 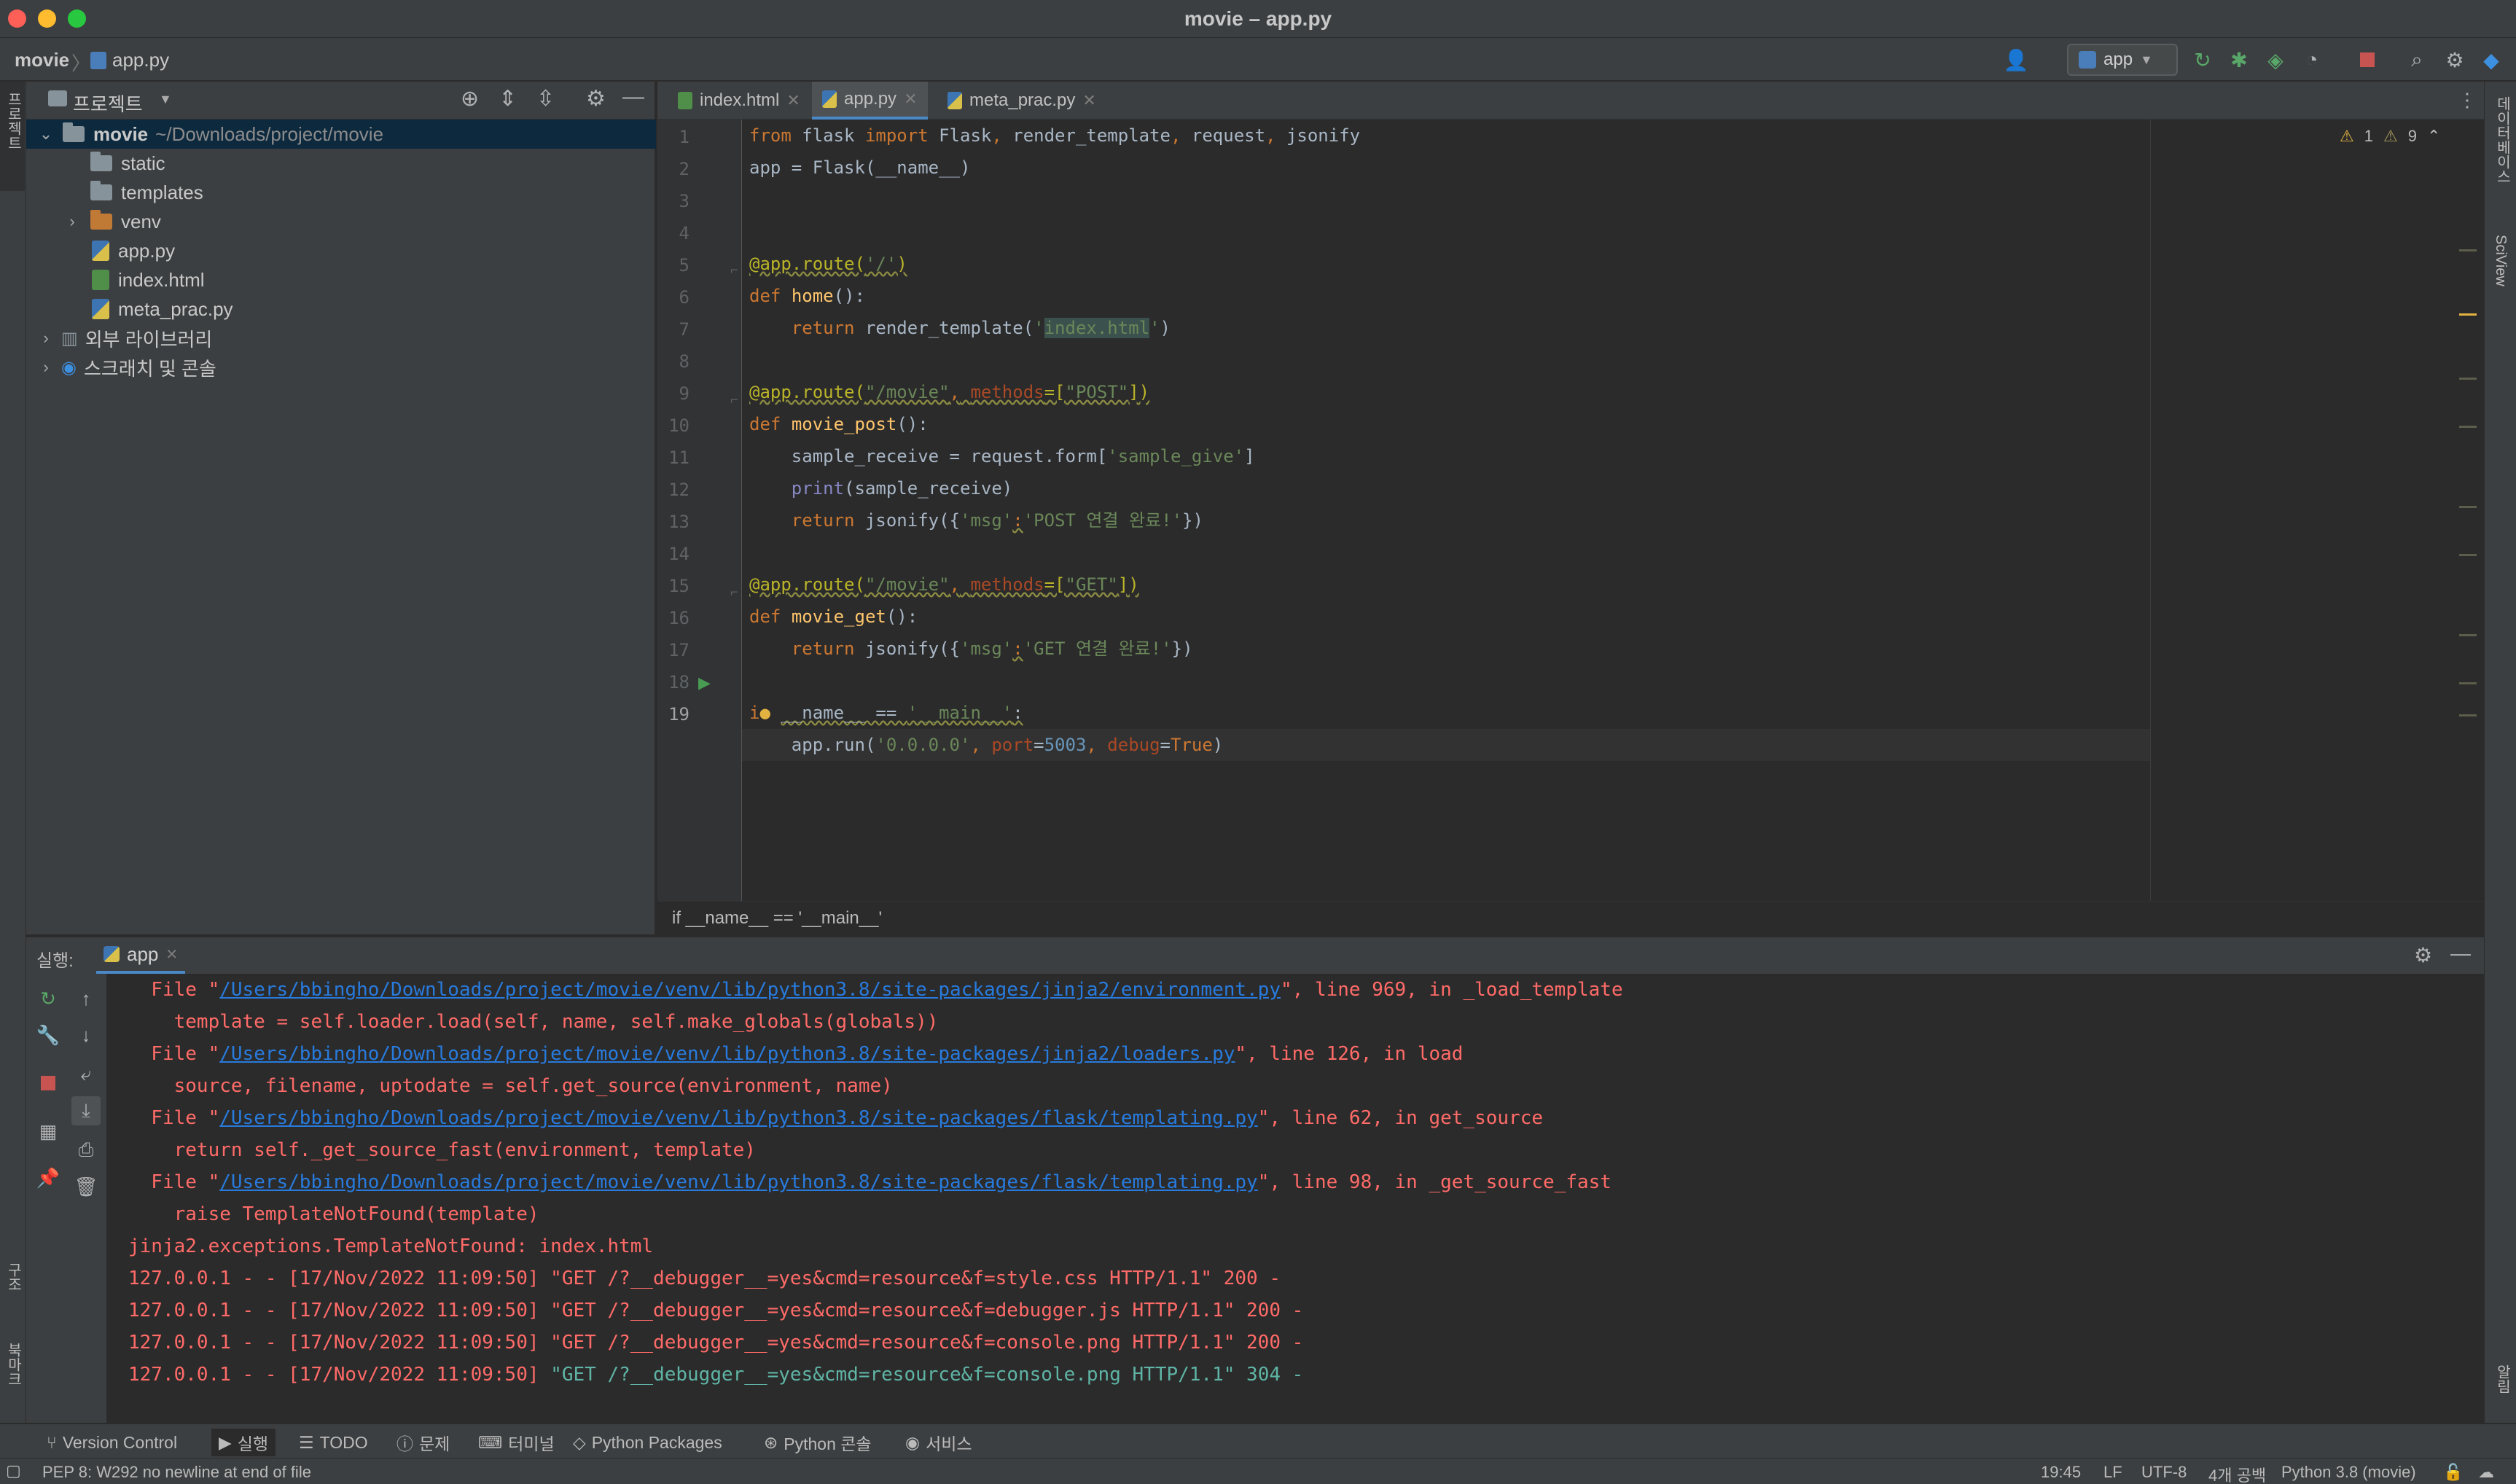 I want to click on wrench-icon: 🔧, so click(x=48, y=1035).